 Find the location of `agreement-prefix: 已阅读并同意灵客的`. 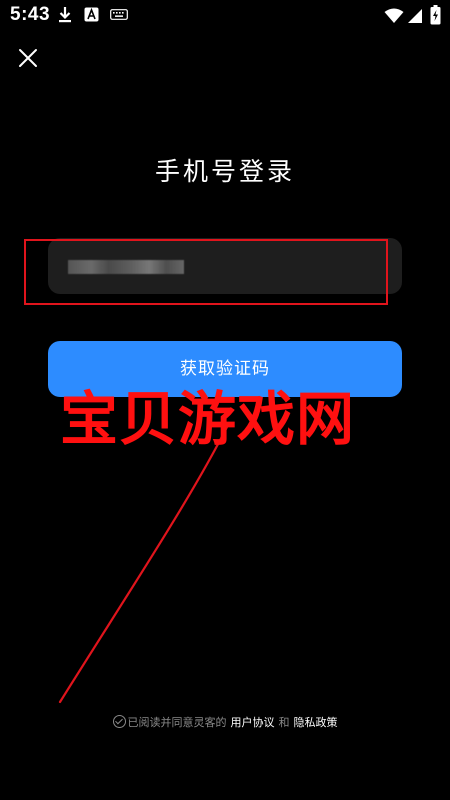

agreement-prefix: 已阅读并同意灵客的 is located at coordinates (177, 722).